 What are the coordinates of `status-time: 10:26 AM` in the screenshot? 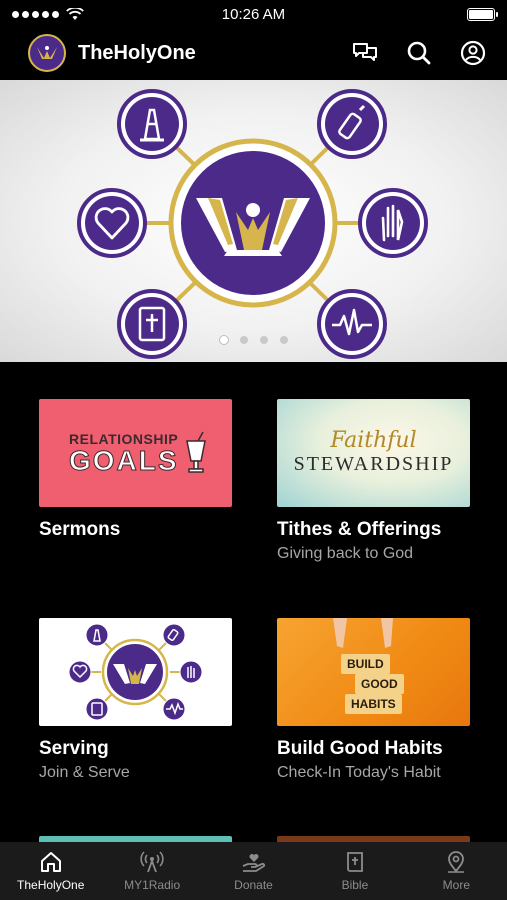 It's located at (253, 14).